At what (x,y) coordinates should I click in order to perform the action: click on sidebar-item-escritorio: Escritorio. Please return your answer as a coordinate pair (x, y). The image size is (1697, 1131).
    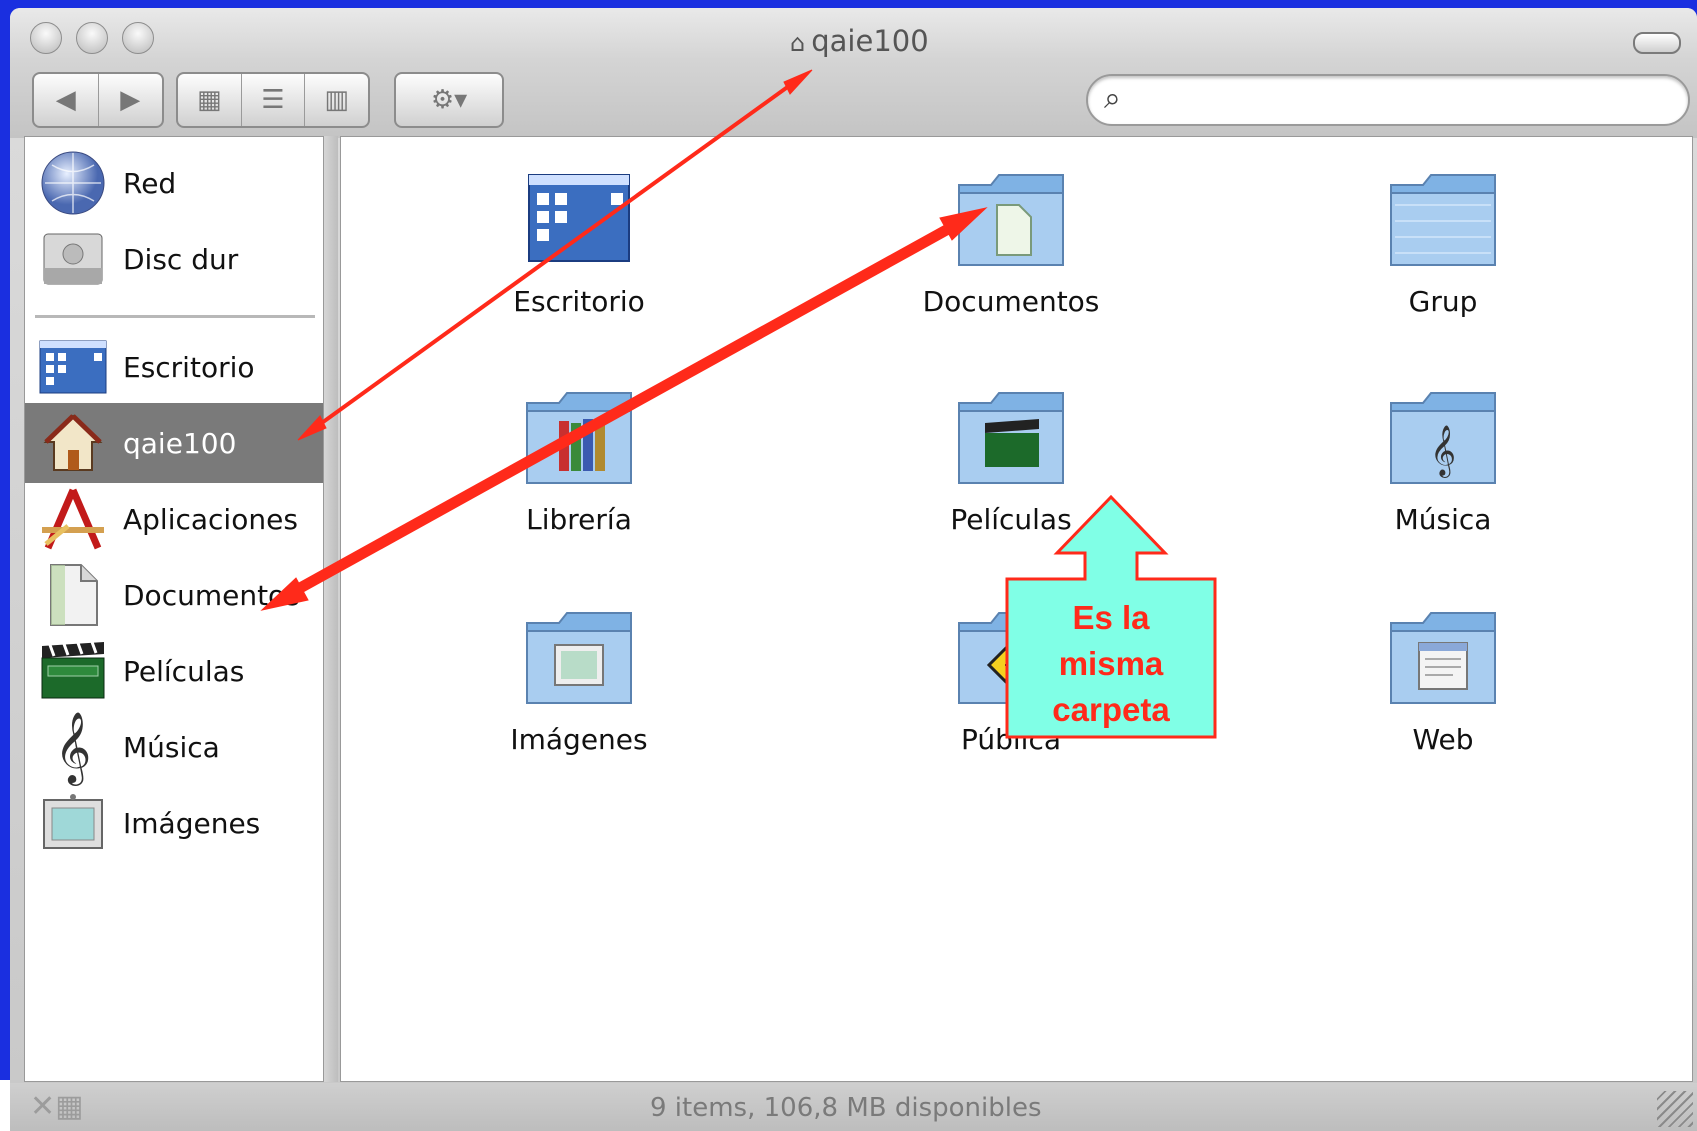
    Looking at the image, I should click on (174, 367).